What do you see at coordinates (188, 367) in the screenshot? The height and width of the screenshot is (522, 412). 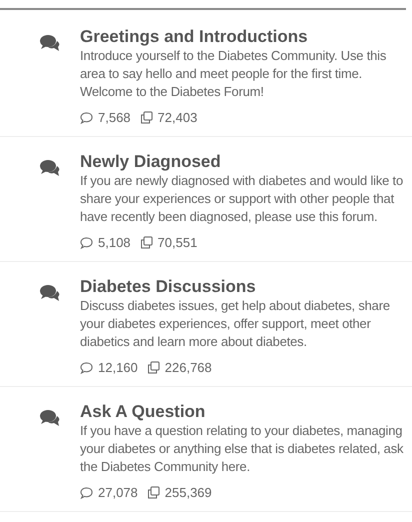 I see `message-count: 226,768` at bounding box center [188, 367].